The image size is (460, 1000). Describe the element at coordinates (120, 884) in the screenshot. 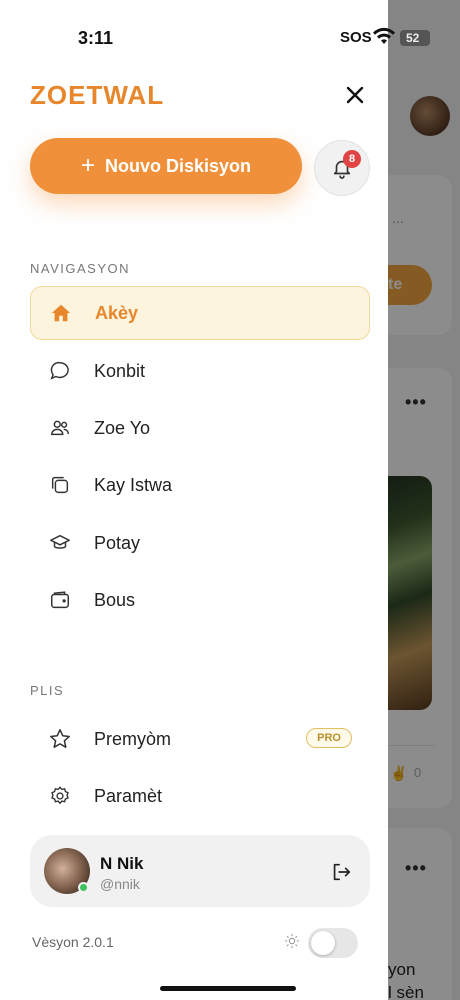

I see `user-handle: @nnik` at that location.